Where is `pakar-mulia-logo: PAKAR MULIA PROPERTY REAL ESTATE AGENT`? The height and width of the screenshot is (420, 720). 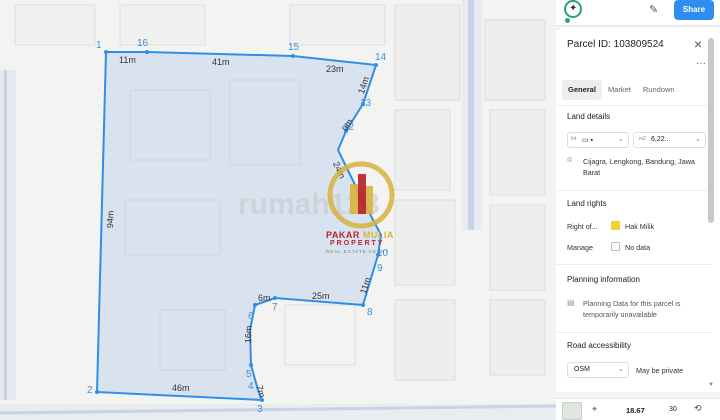 pakar-mulia-logo: PAKAR MULIA PROPERTY REAL ESTATE AGENT is located at coordinates (362, 210).